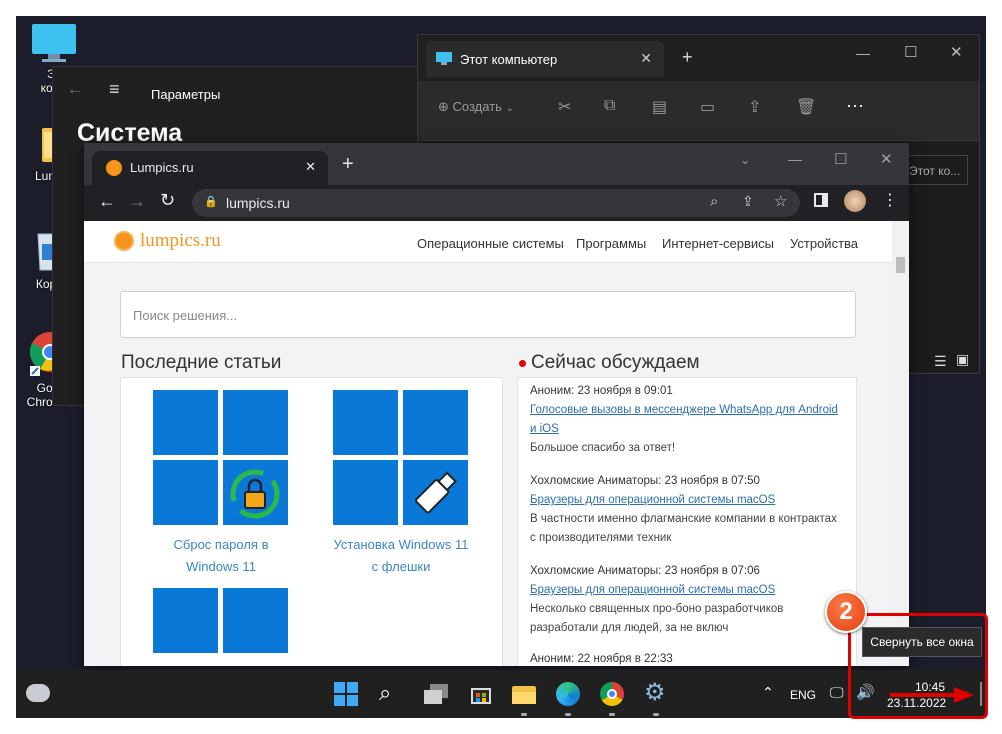 Image resolution: width=1002 pixels, height=734 pixels. Describe the element at coordinates (346, 694) in the screenshot. I see `start-windows-icon` at that location.